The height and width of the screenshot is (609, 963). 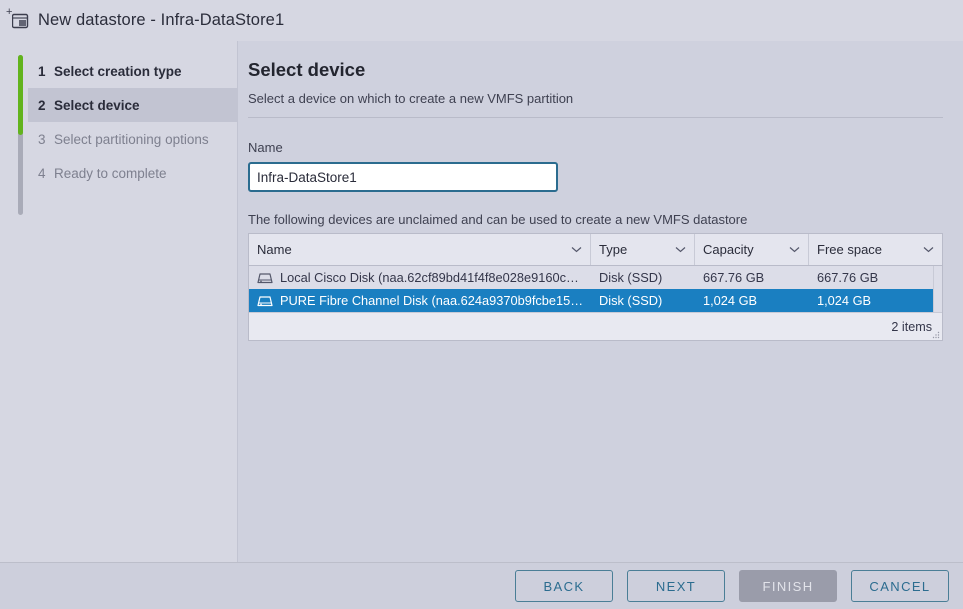 I want to click on window-title: New datastore - Infra-DataStore1, so click(x=161, y=20).